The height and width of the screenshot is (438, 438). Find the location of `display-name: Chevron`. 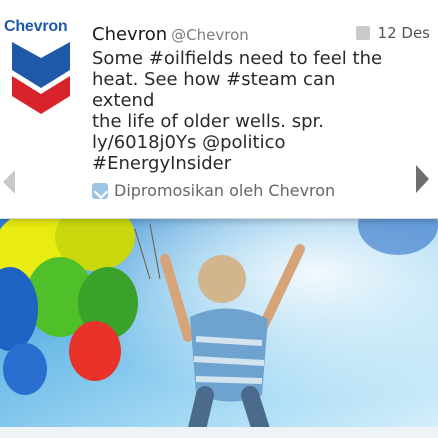

display-name: Chevron is located at coordinates (129, 34).